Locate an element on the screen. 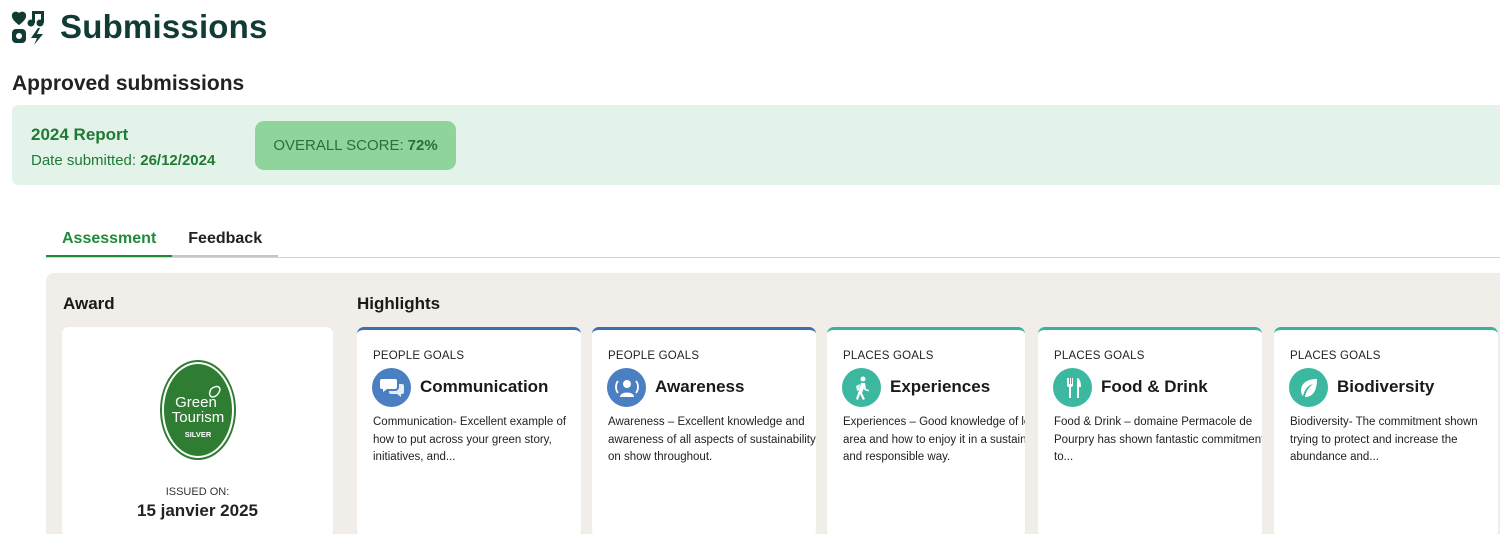  green-tourism-silver-badge: Green Tourism SILVER is located at coordinates (198, 410).